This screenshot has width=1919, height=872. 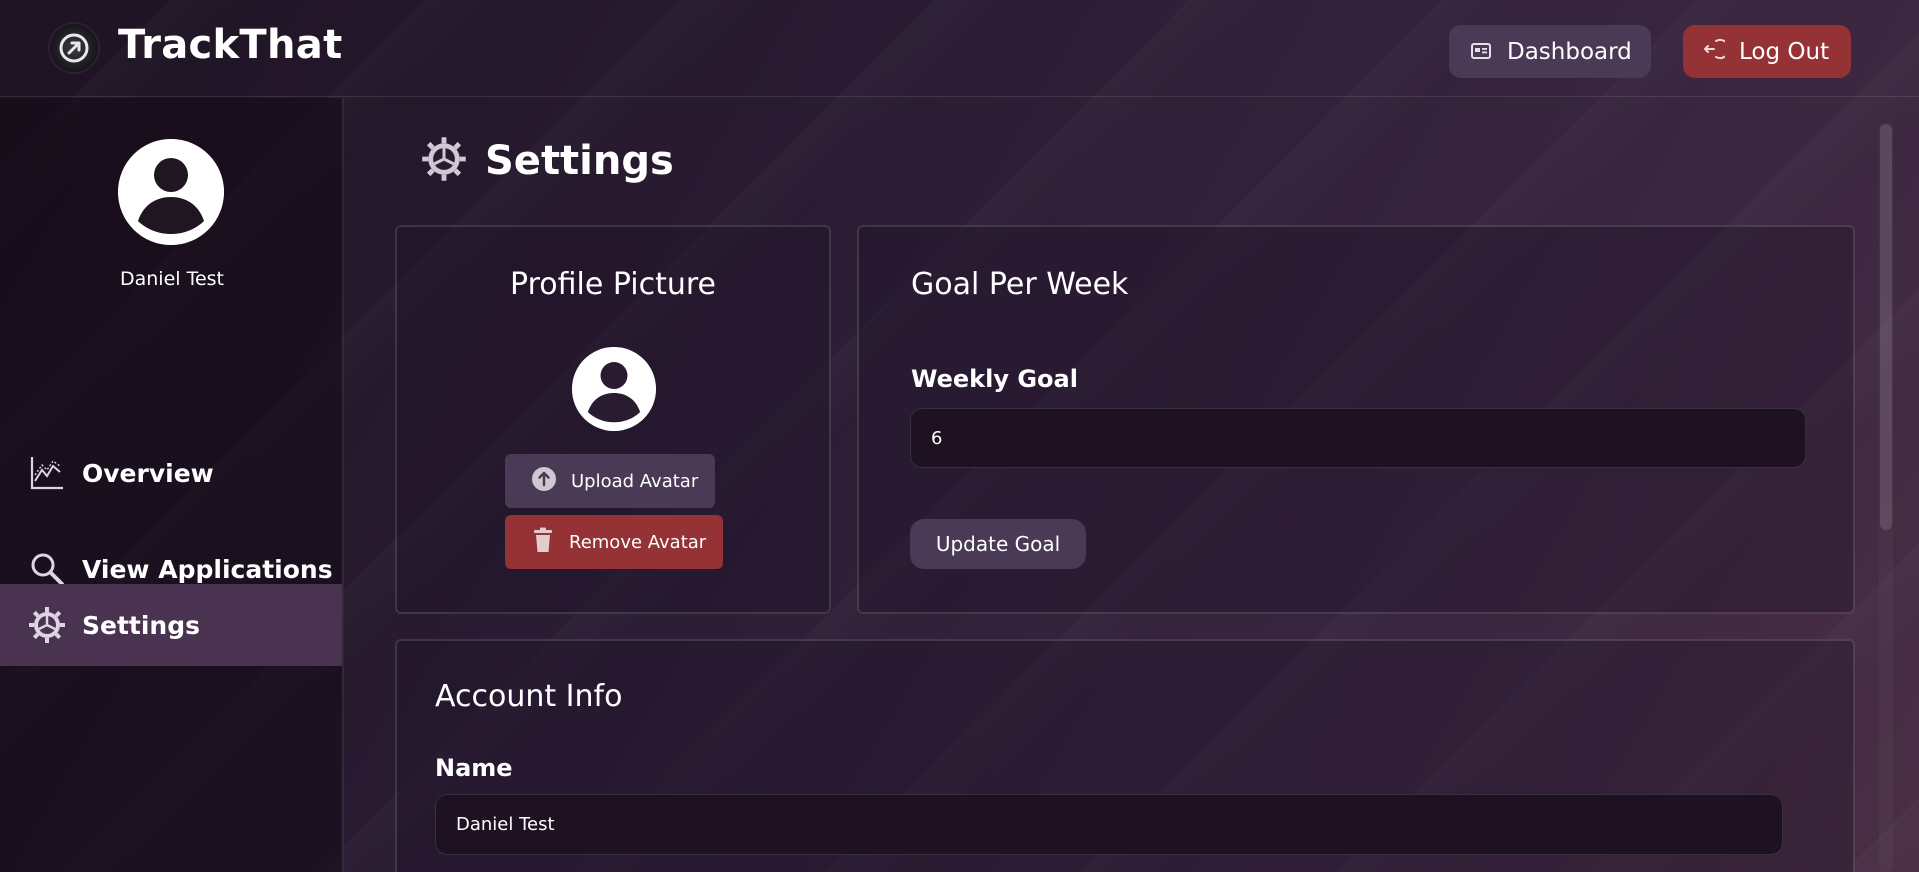 I want to click on logout-button: Log Out, so click(x=1767, y=51).